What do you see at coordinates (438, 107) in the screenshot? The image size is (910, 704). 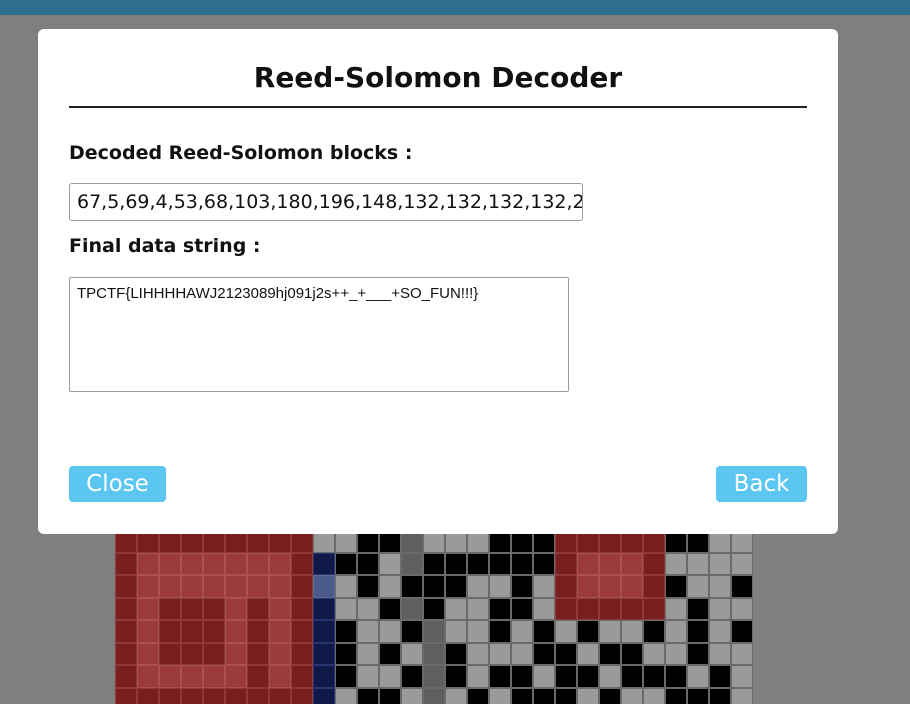 I see `title-divider` at bounding box center [438, 107].